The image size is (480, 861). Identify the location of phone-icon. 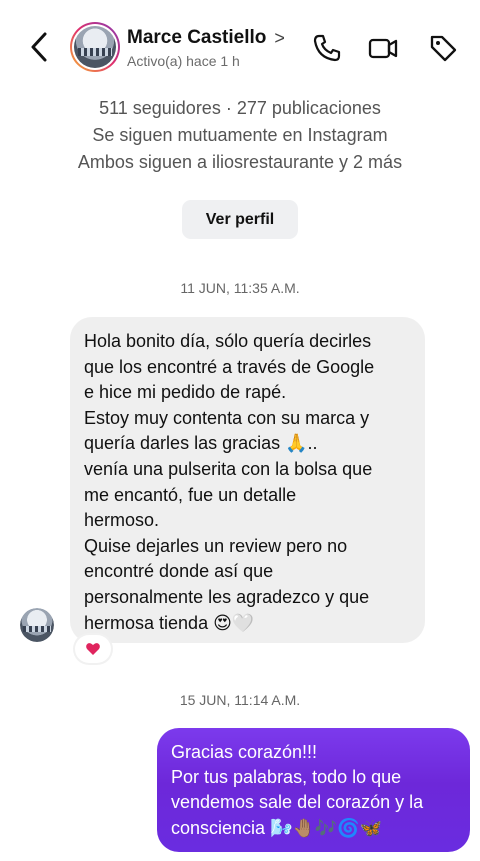
(327, 48).